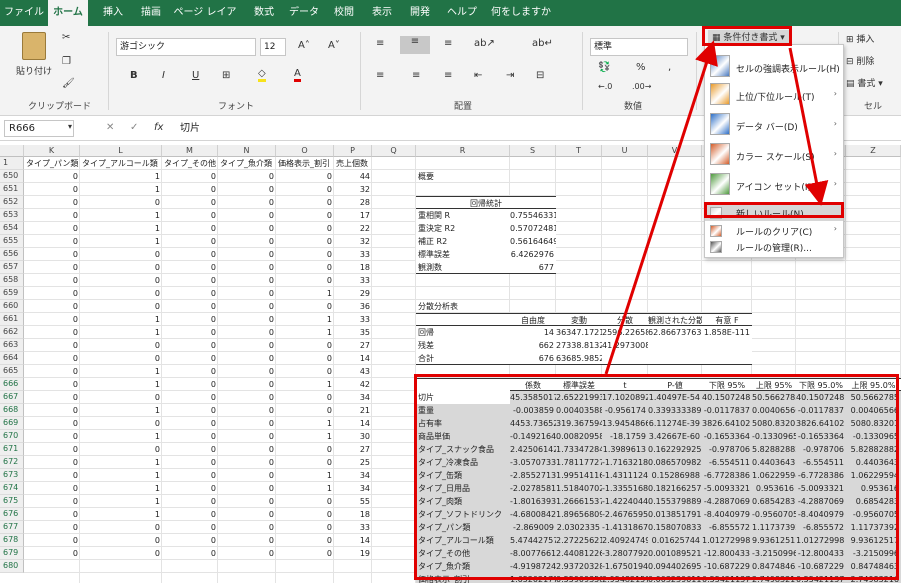 This screenshot has width=901, height=583. Describe the element at coordinates (625, 345) in the screenshot. I see `anova-value: 41.2973008` at that location.